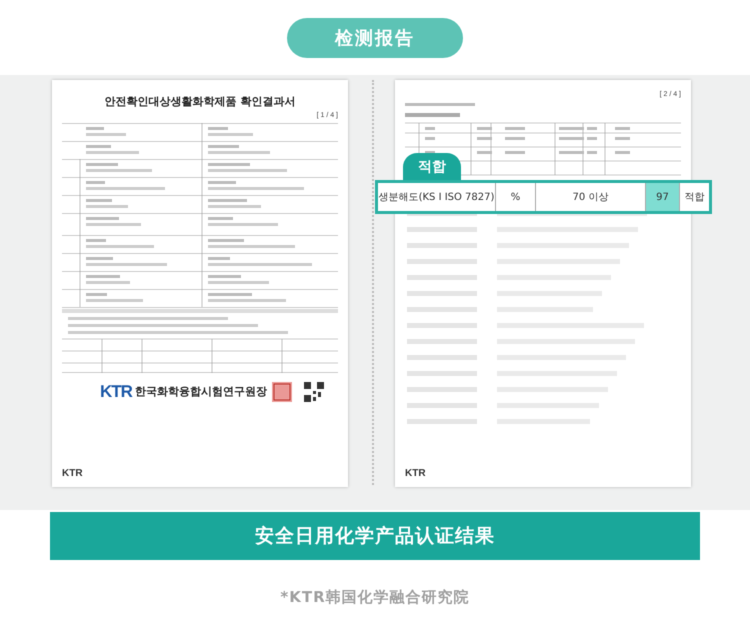  I want to click on banner: 安全日用化学产品认证结果, so click(375, 536).